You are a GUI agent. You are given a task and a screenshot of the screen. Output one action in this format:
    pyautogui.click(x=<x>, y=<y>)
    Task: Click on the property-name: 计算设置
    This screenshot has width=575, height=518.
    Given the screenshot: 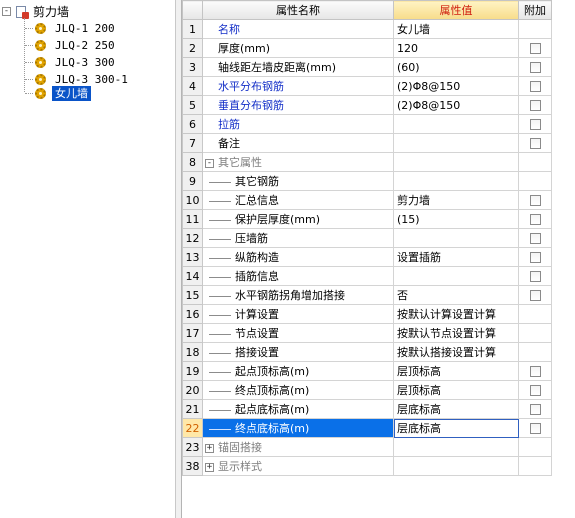 What is the action you would take?
    pyautogui.click(x=257, y=314)
    